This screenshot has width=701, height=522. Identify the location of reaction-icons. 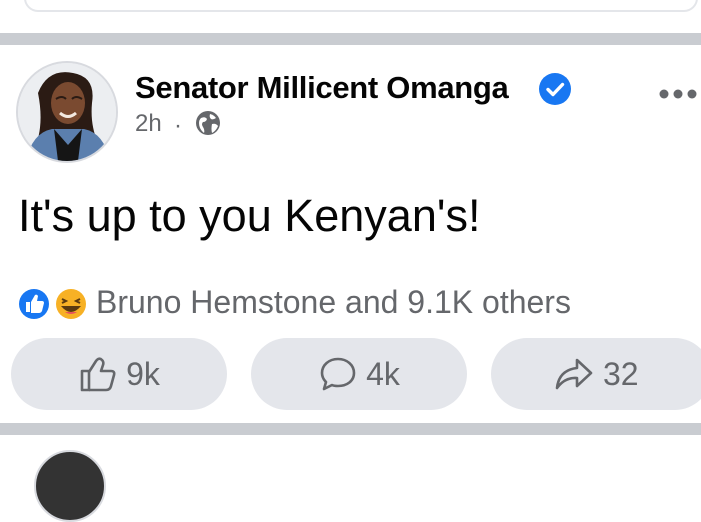
(55, 304).